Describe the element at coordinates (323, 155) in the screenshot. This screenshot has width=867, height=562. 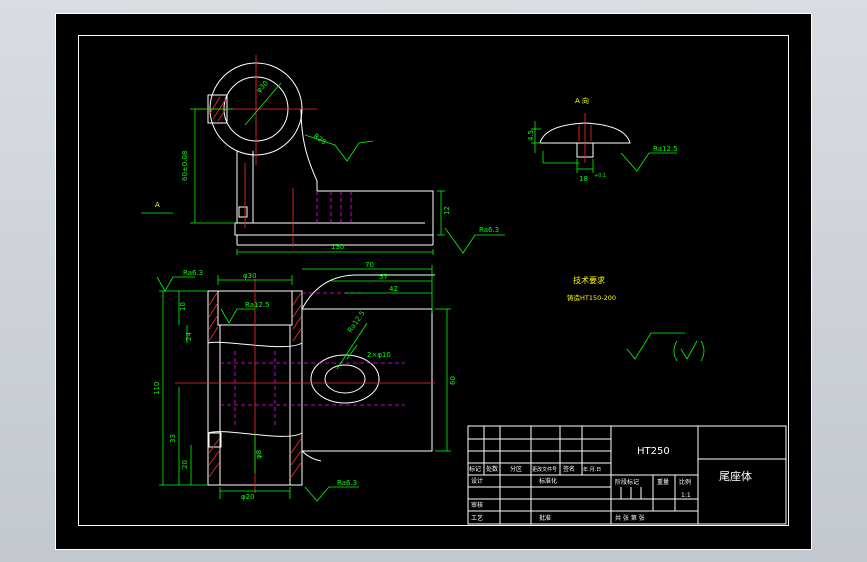
I see `front-view` at that location.